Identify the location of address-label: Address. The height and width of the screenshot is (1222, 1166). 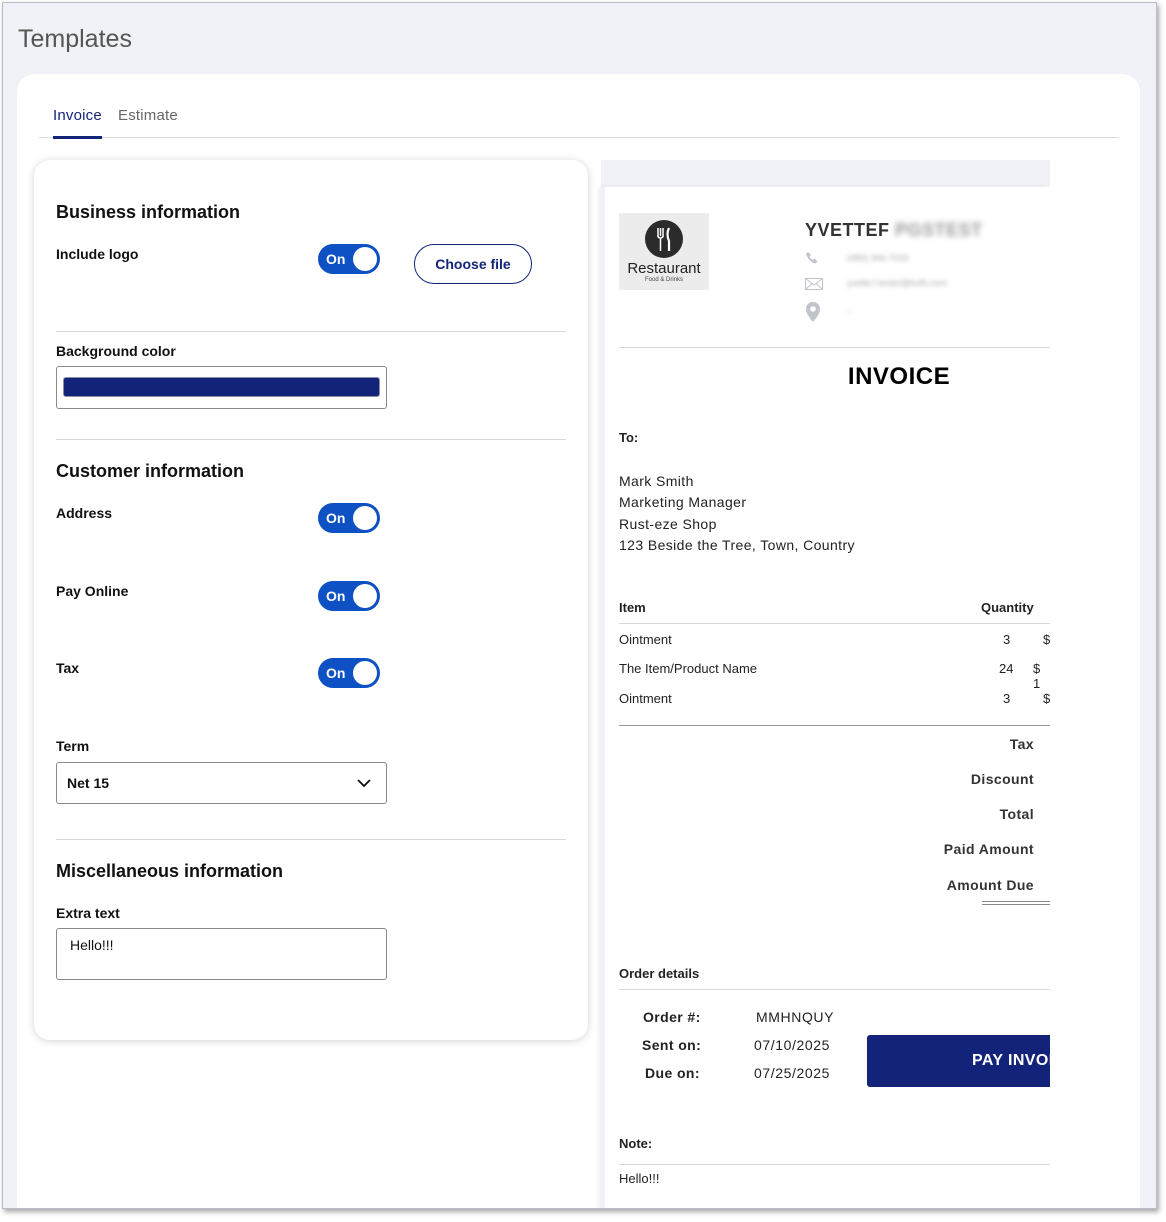
(84, 513).